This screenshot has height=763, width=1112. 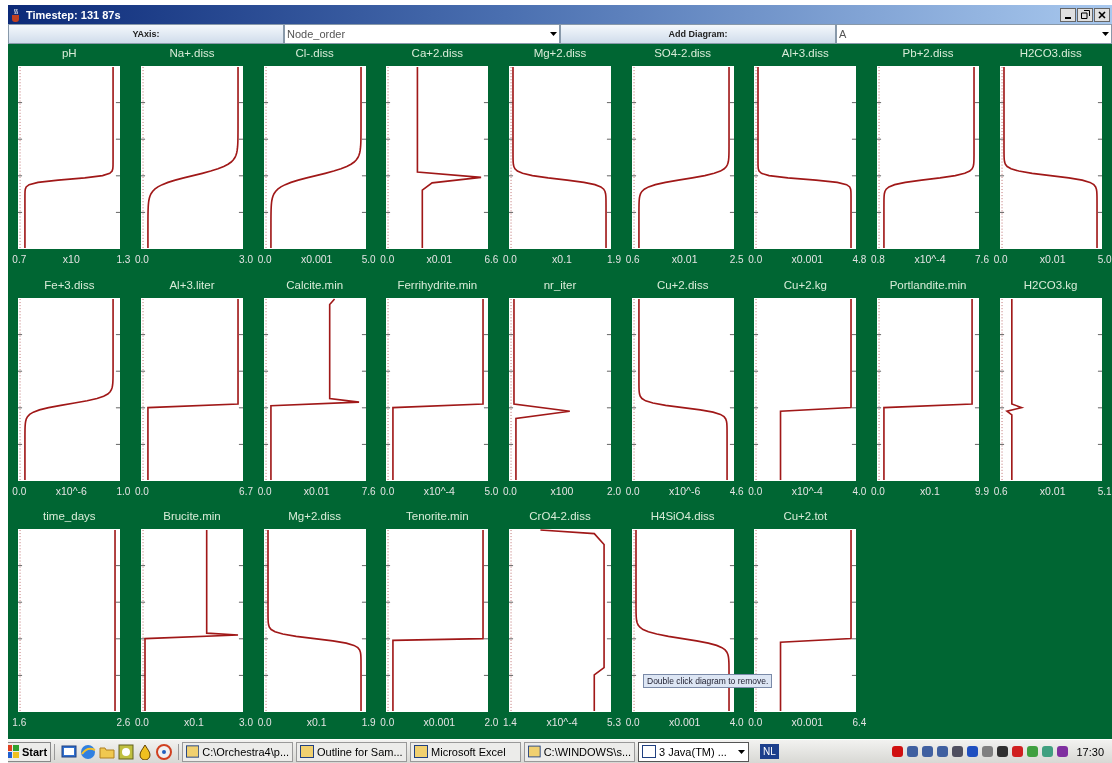 I want to click on window-title: Timestep: 131 87s, so click(x=73, y=14).